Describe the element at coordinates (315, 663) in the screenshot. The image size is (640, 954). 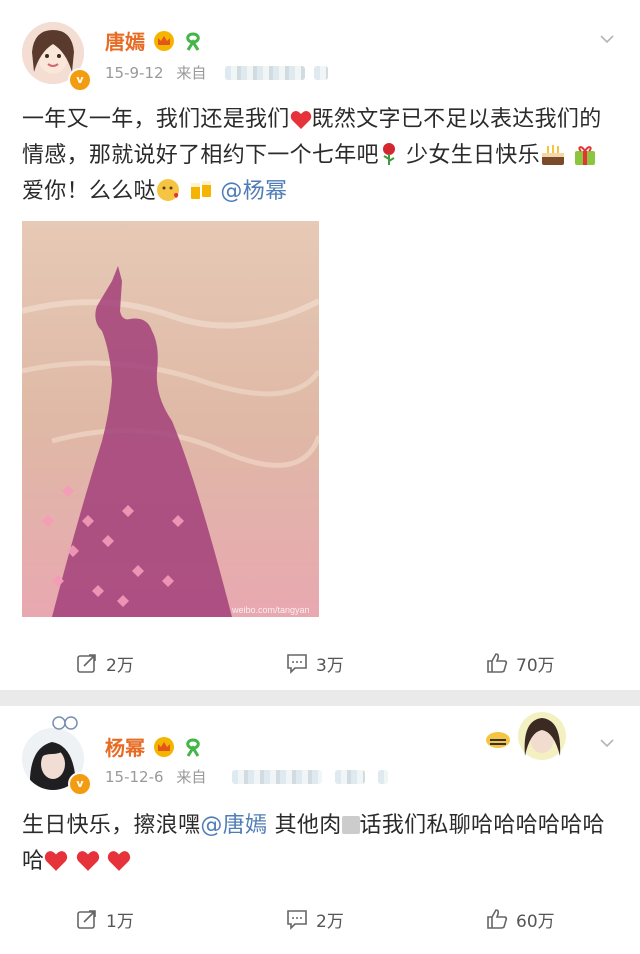
I see `comment-button: 3万` at that location.